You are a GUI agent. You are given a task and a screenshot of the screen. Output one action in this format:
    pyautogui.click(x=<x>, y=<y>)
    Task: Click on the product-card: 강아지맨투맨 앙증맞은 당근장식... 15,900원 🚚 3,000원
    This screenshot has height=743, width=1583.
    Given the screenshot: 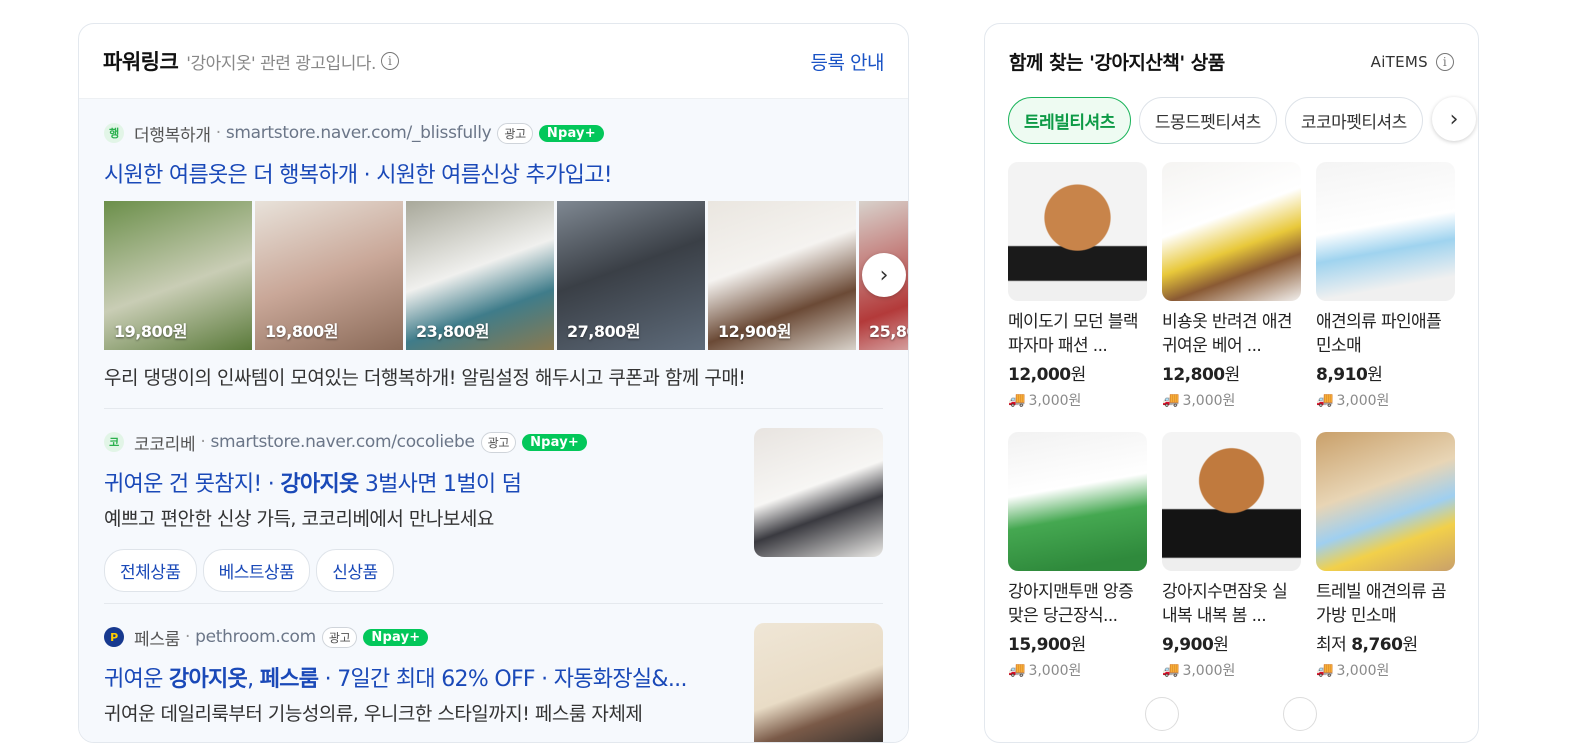 What is the action you would take?
    pyautogui.click(x=1077, y=556)
    